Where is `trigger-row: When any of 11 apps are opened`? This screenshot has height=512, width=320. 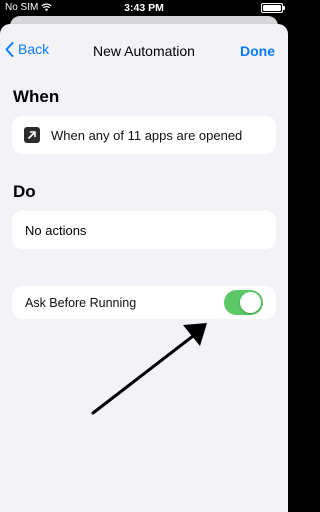
trigger-row: When any of 11 apps are opened is located at coordinates (144, 135).